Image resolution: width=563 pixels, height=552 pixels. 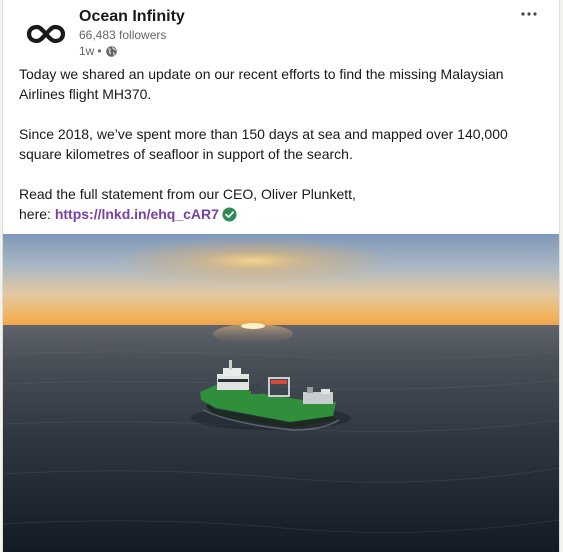 I want to click on ellipsis-icon, so click(x=529, y=14).